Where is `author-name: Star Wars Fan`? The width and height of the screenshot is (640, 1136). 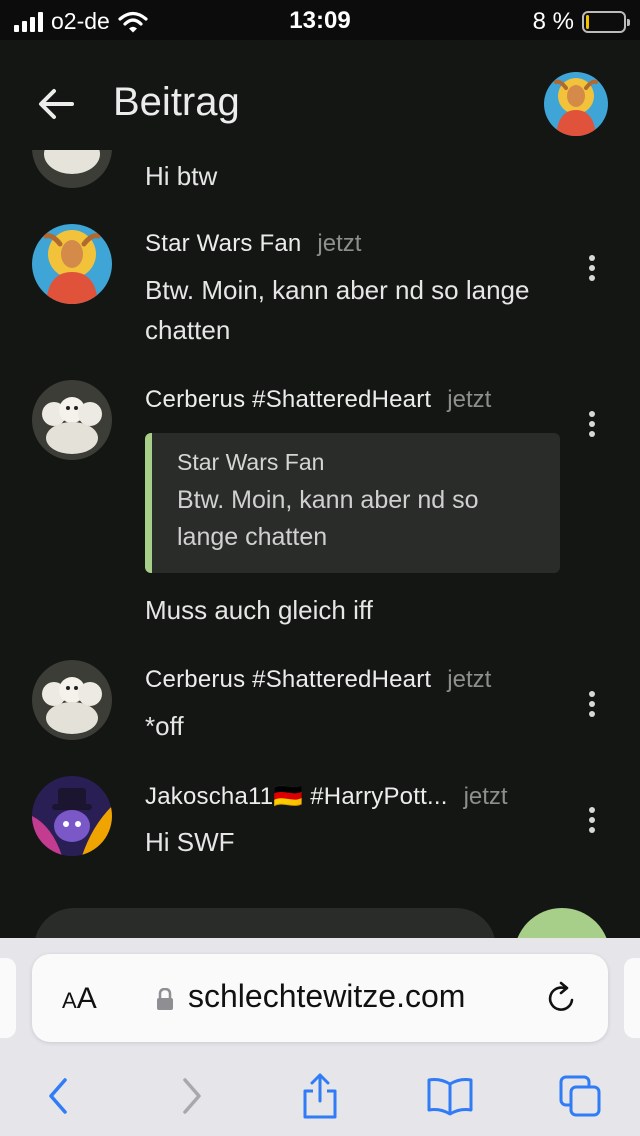 author-name: Star Wars Fan is located at coordinates (223, 244).